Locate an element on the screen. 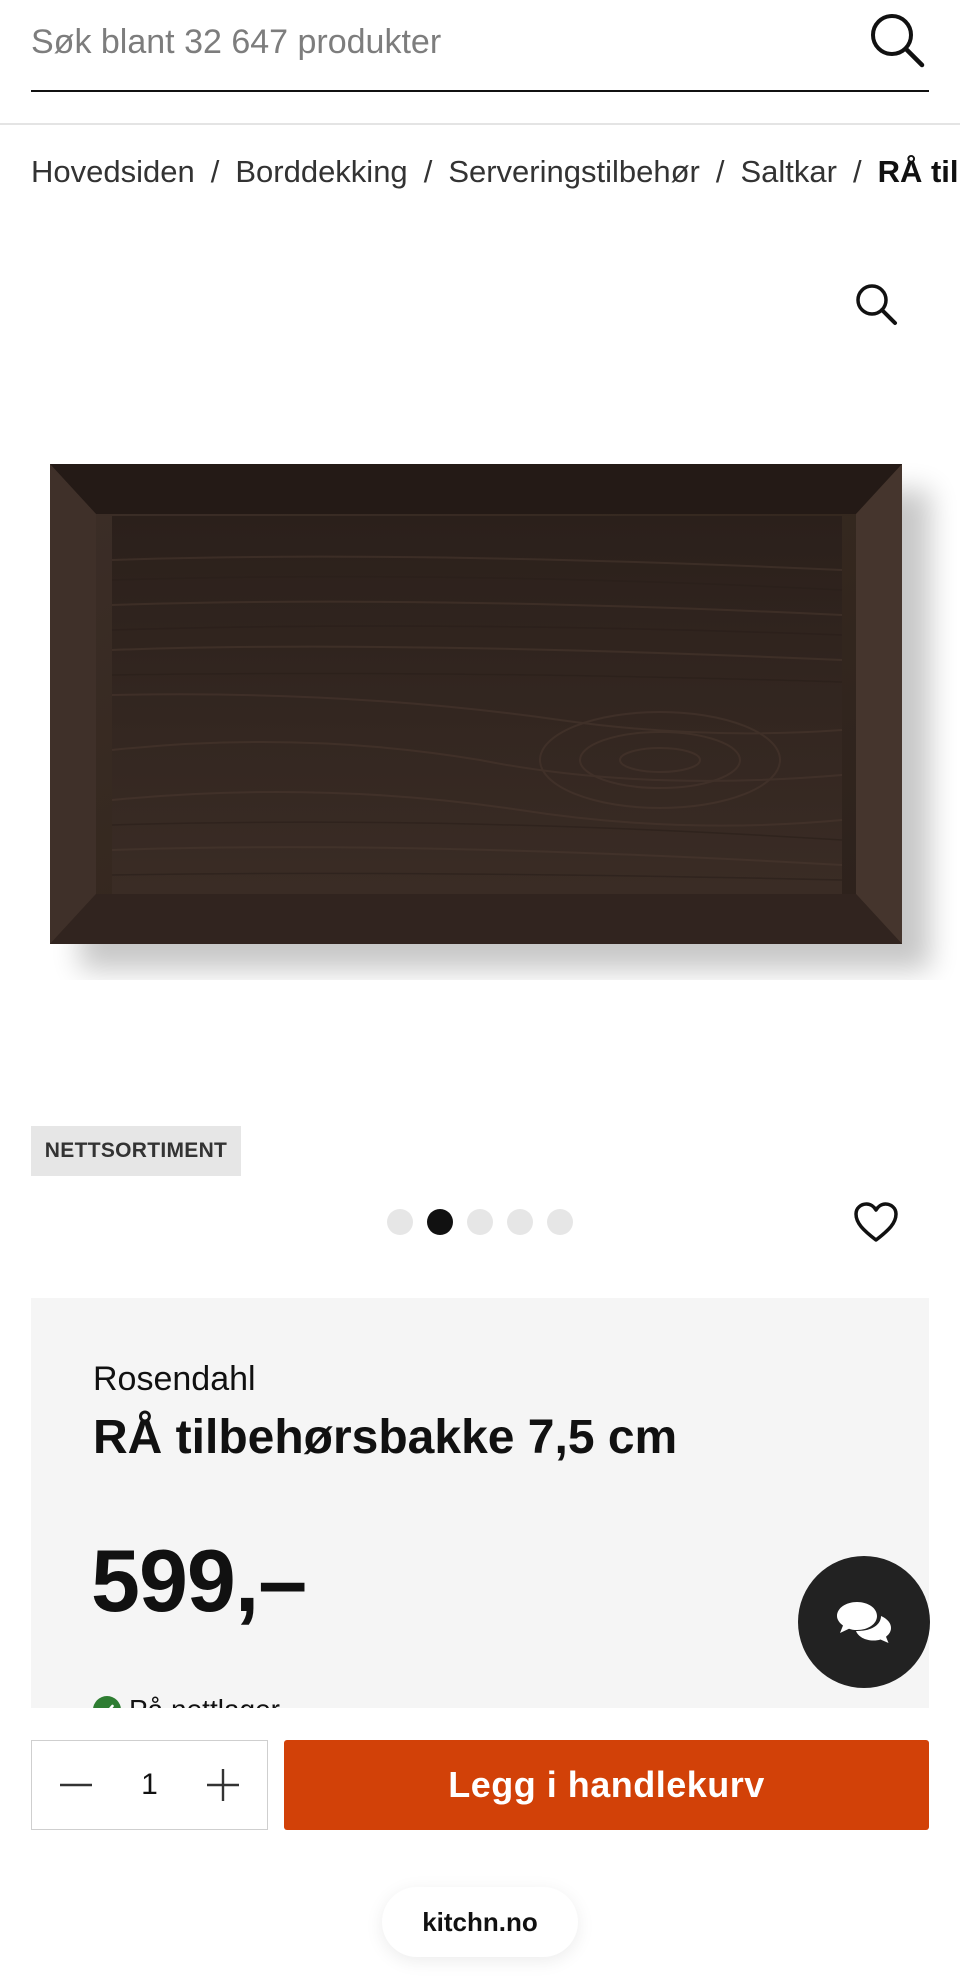  site-domain: kitchn.no is located at coordinates (480, 1922).